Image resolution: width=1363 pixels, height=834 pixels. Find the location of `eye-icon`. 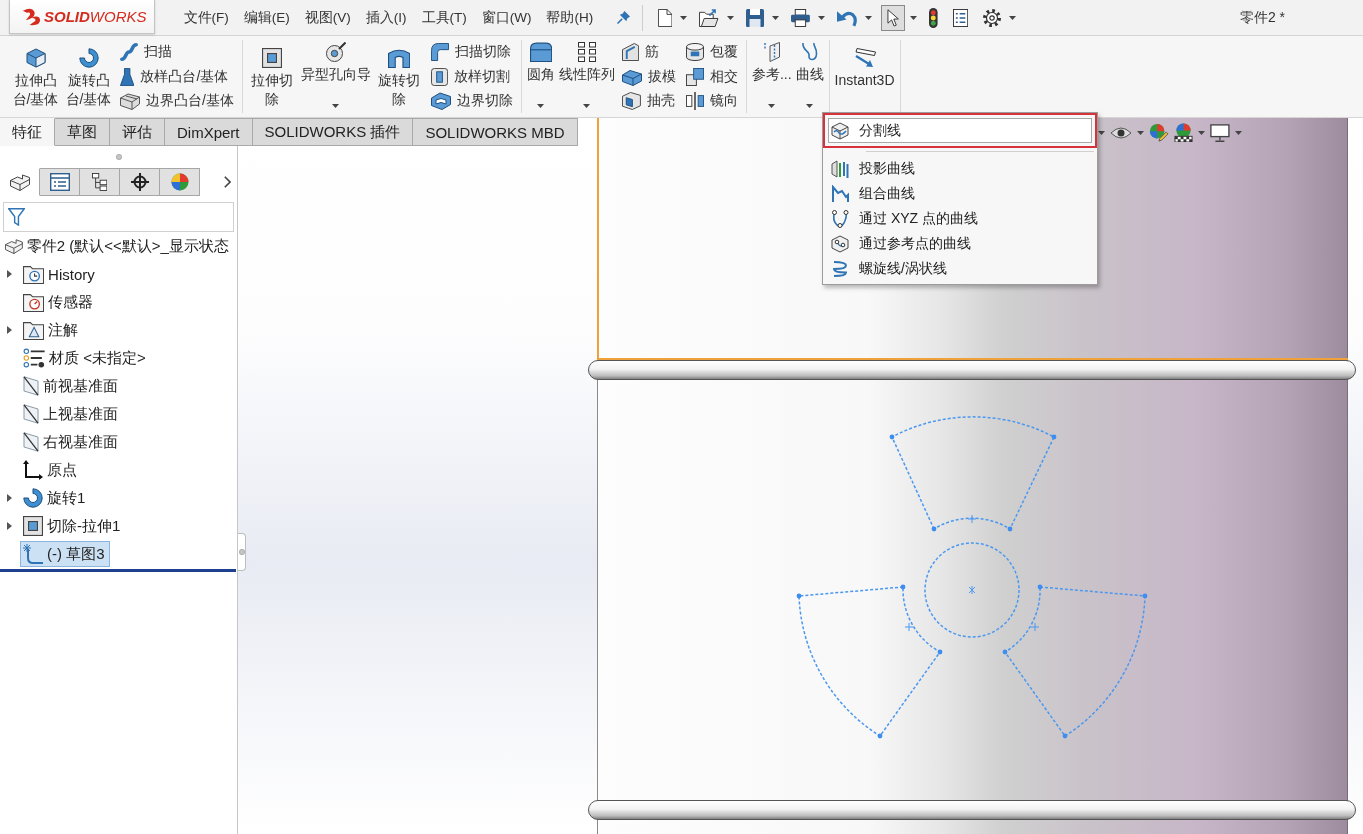

eye-icon is located at coordinates (1121, 132).